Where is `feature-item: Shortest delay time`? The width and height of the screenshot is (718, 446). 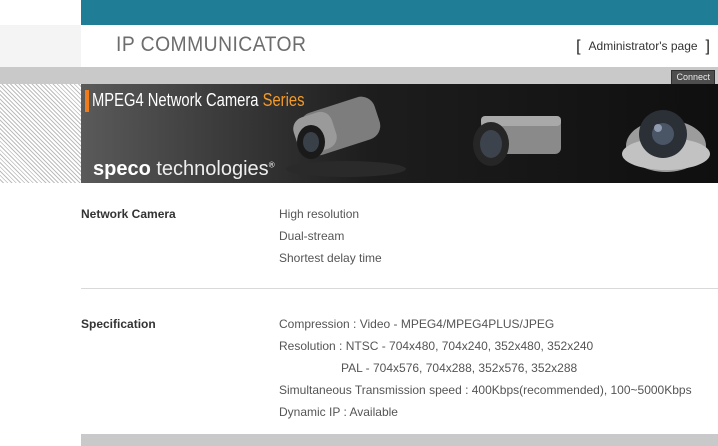
feature-item: Shortest delay time is located at coordinates (330, 258).